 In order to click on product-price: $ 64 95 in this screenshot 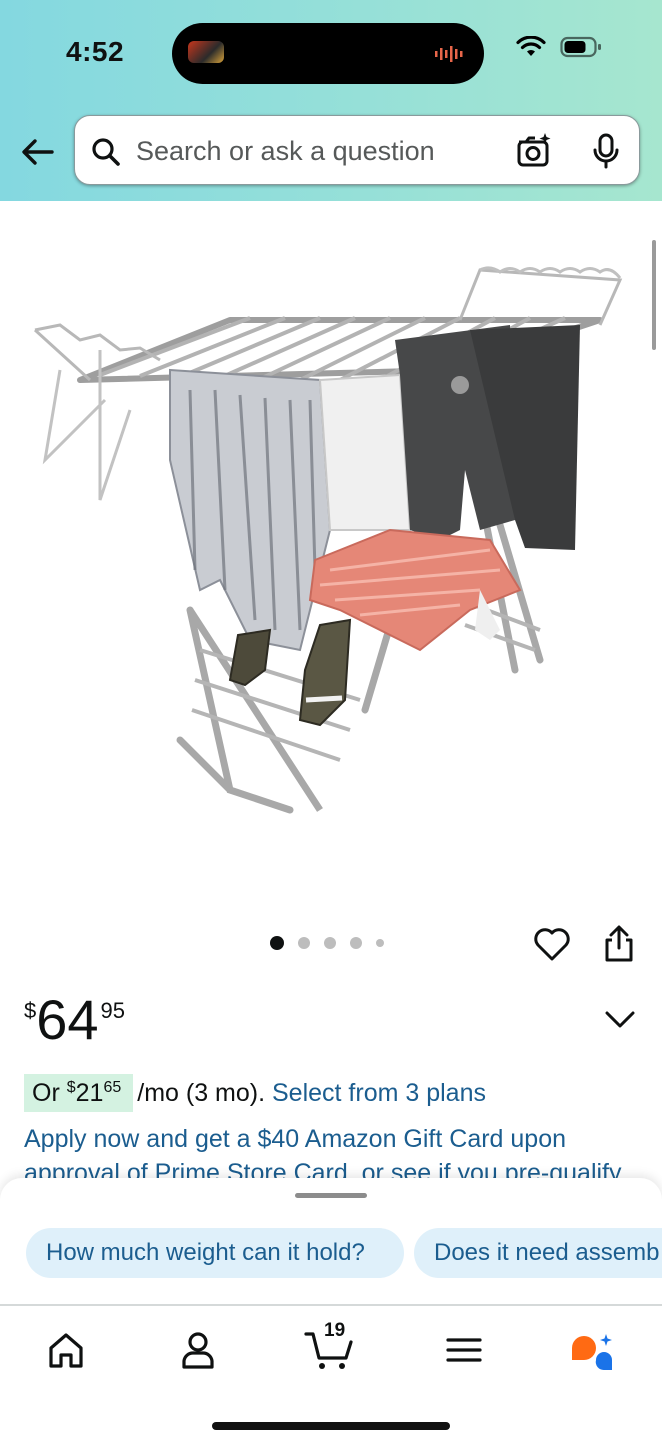, I will do `click(74, 1020)`.